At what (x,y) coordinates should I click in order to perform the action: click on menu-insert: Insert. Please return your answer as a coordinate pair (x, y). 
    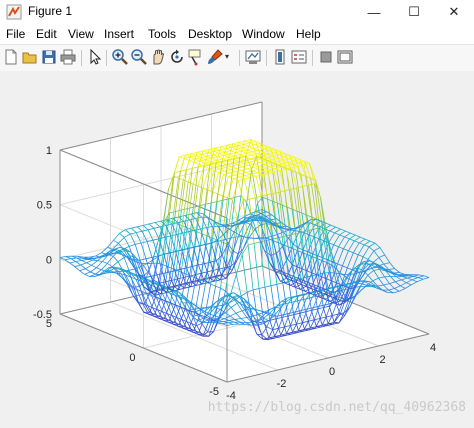
    Looking at the image, I should click on (119, 34).